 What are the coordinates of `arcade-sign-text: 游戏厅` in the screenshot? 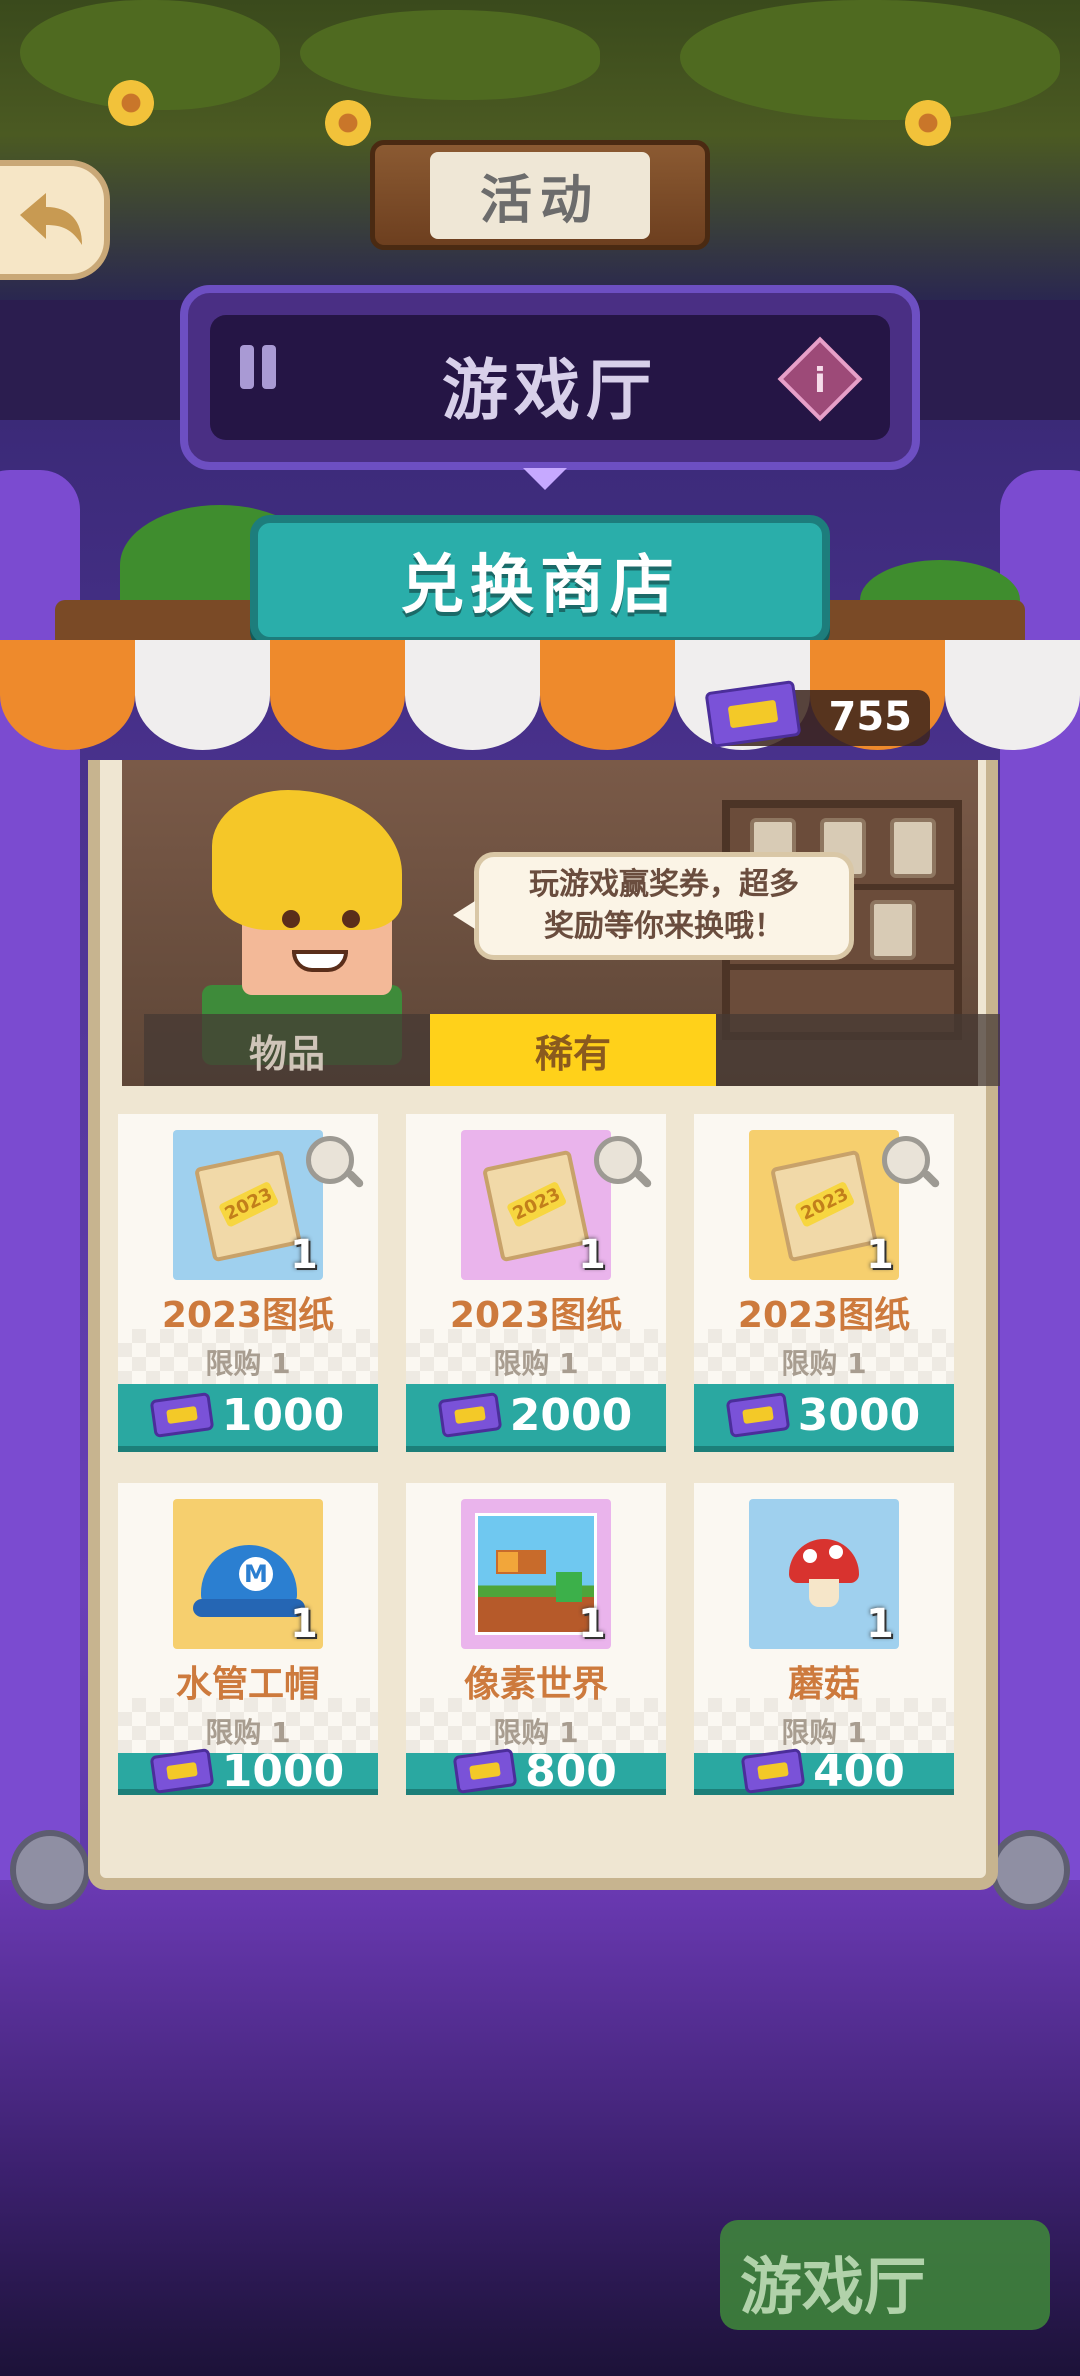 It's located at (833, 2286).